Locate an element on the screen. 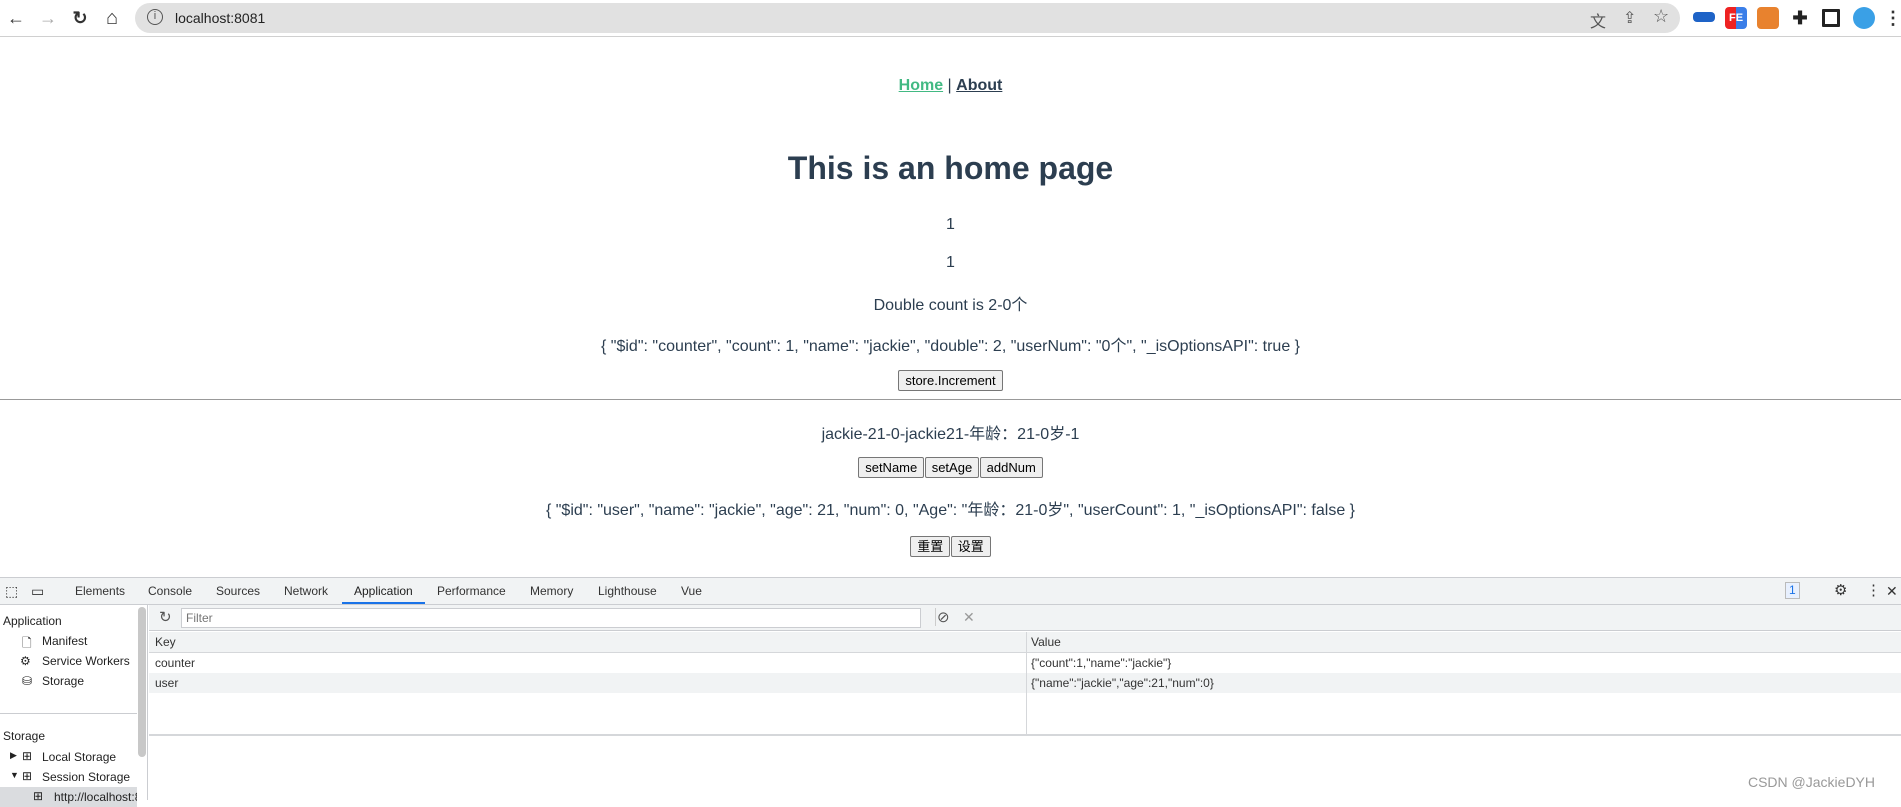  file-icon: 🗋 is located at coordinates (27, 643).